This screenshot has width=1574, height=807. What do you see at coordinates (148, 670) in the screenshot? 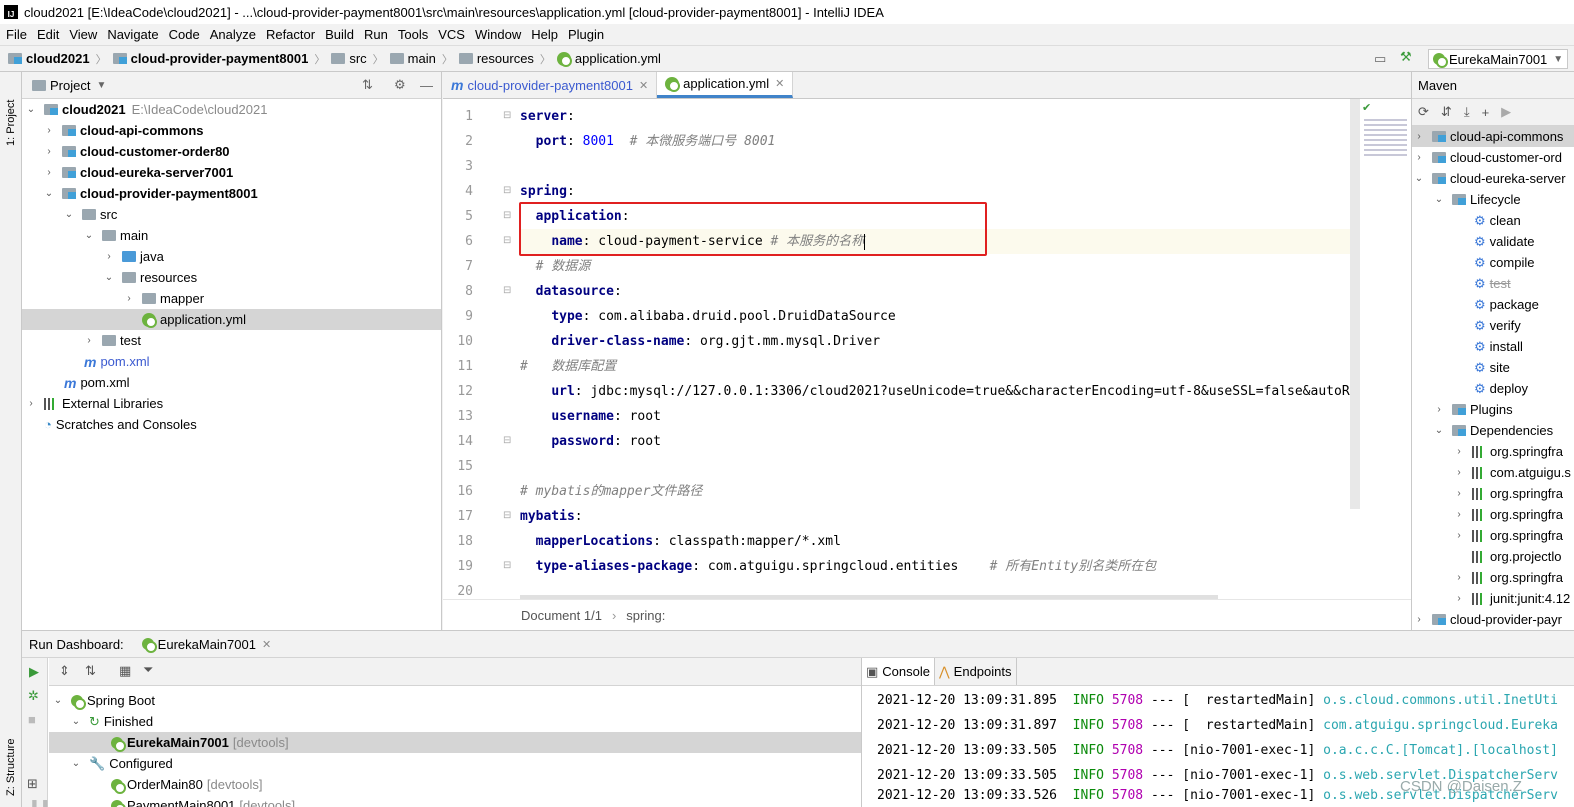
I see `filter-icon: ⏷` at bounding box center [148, 670].